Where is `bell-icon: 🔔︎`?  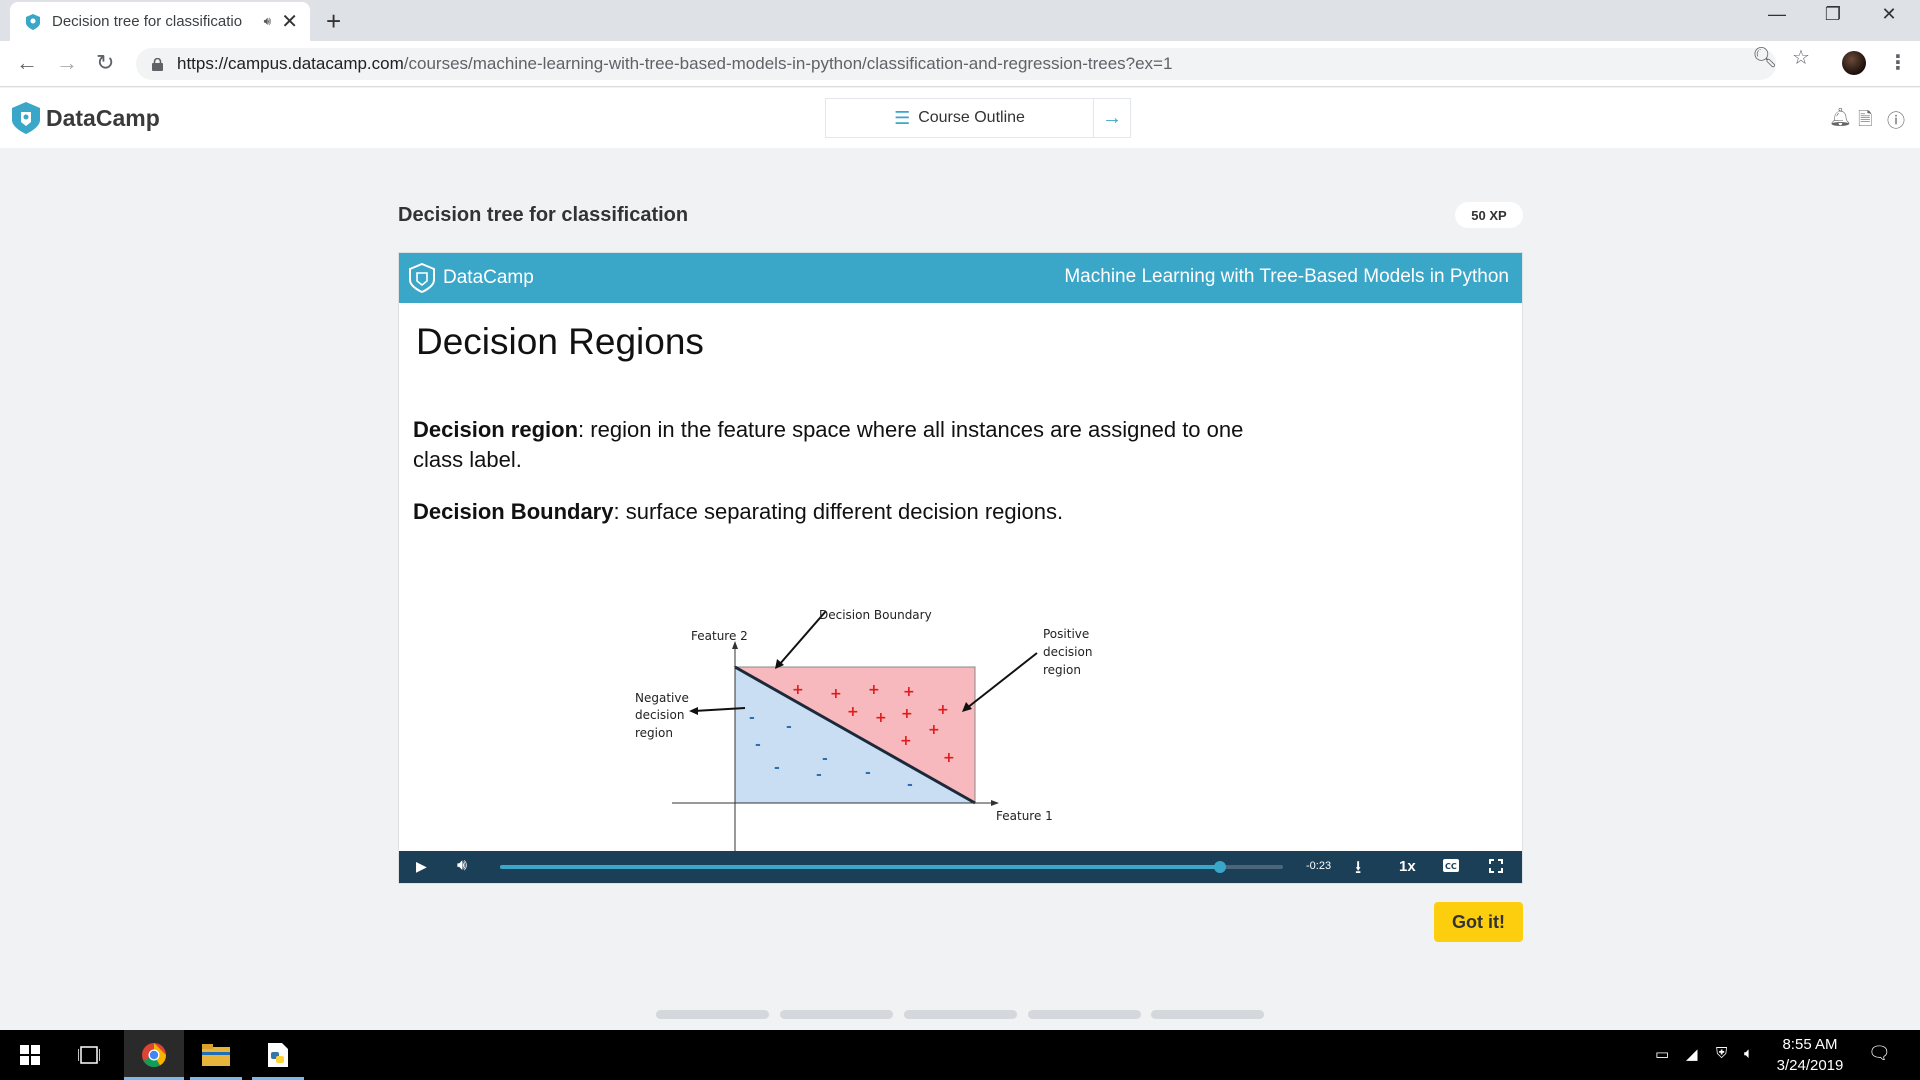 bell-icon: 🔔︎ is located at coordinates (1840, 117).